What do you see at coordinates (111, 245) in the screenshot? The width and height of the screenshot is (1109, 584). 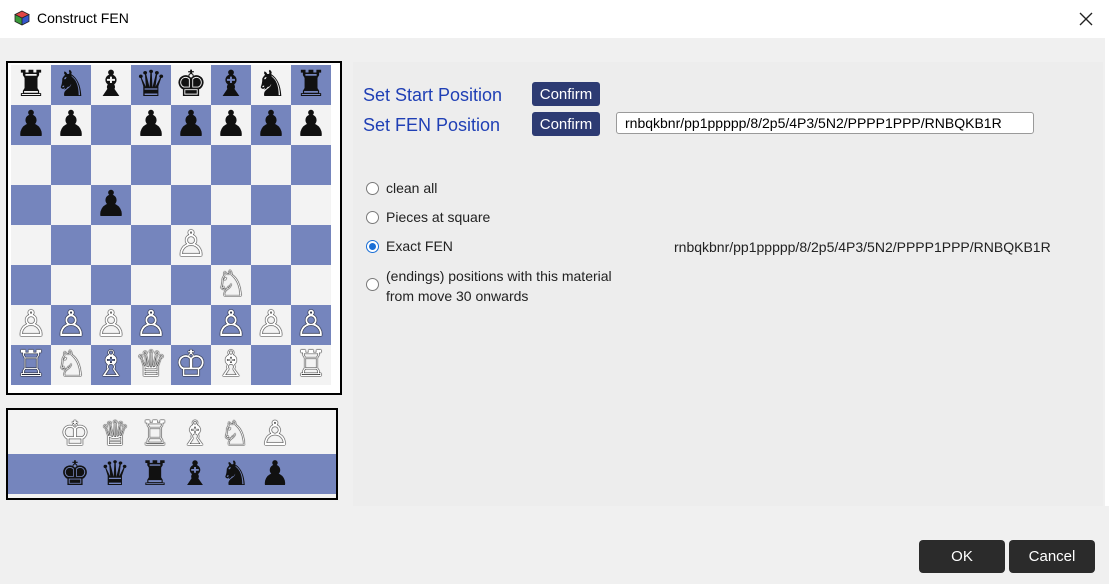 I see `square-c4` at bounding box center [111, 245].